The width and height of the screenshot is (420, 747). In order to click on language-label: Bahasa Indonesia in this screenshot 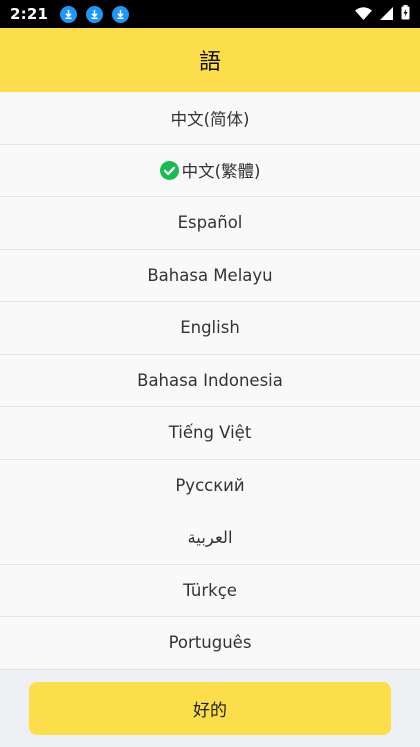, I will do `click(210, 380)`.